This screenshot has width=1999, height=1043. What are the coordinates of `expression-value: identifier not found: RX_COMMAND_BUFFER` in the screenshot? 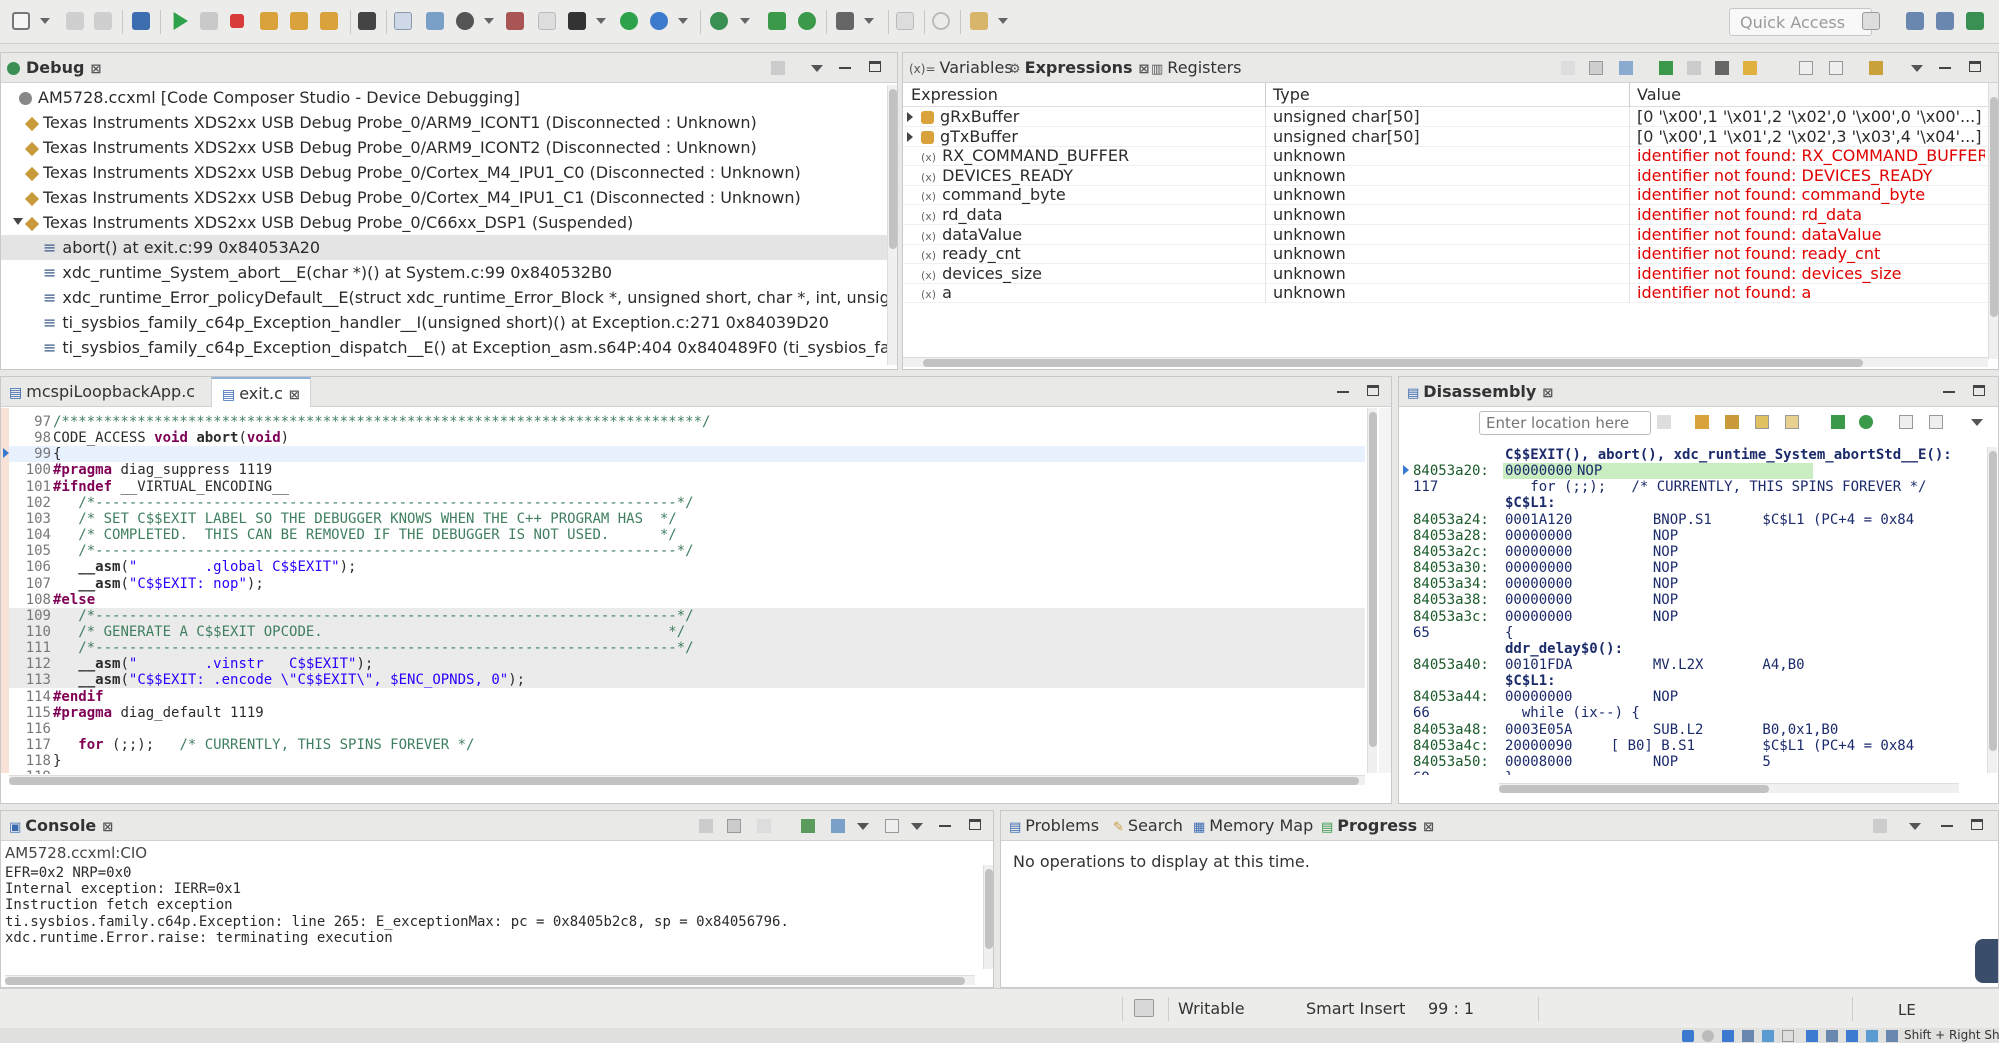 It's located at (1811, 156).